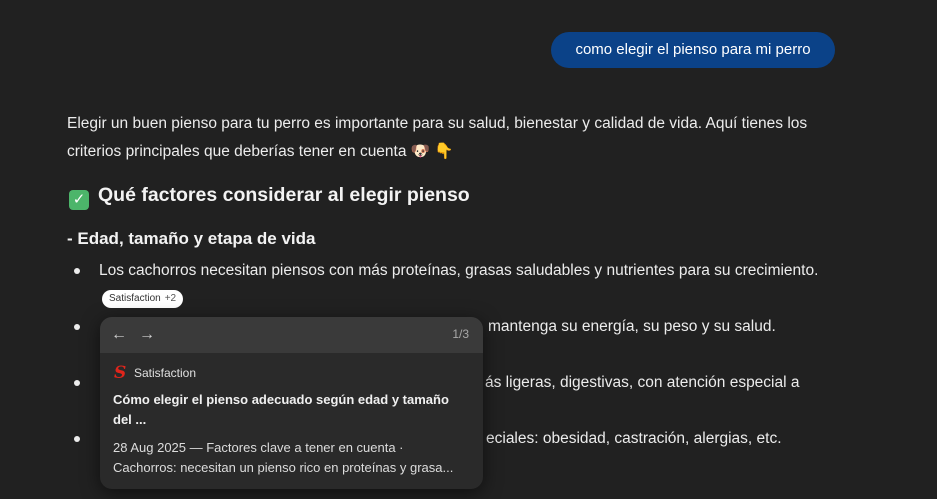  Describe the element at coordinates (191, 238) in the screenshot. I see `subheading: - Edad, tamaño y etapa de vida` at that location.